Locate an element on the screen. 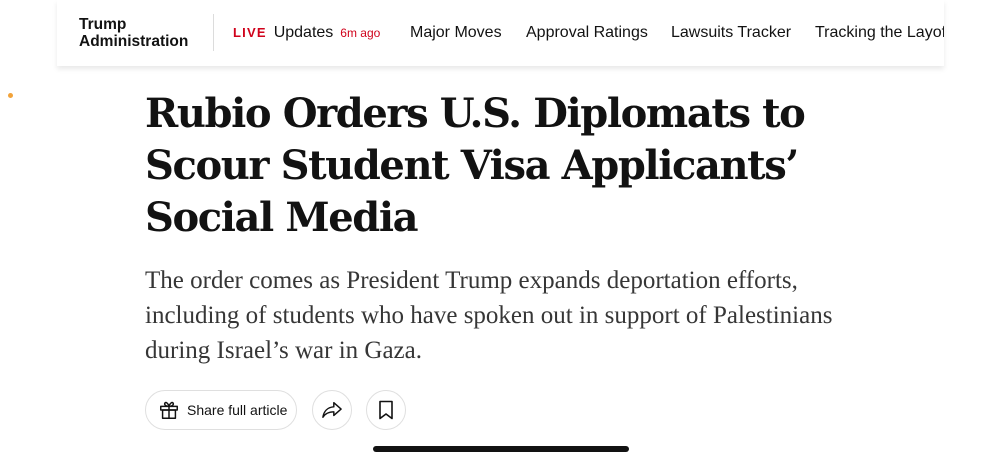 The width and height of the screenshot is (1000, 462). save-bookmark-button is located at coordinates (386, 410).